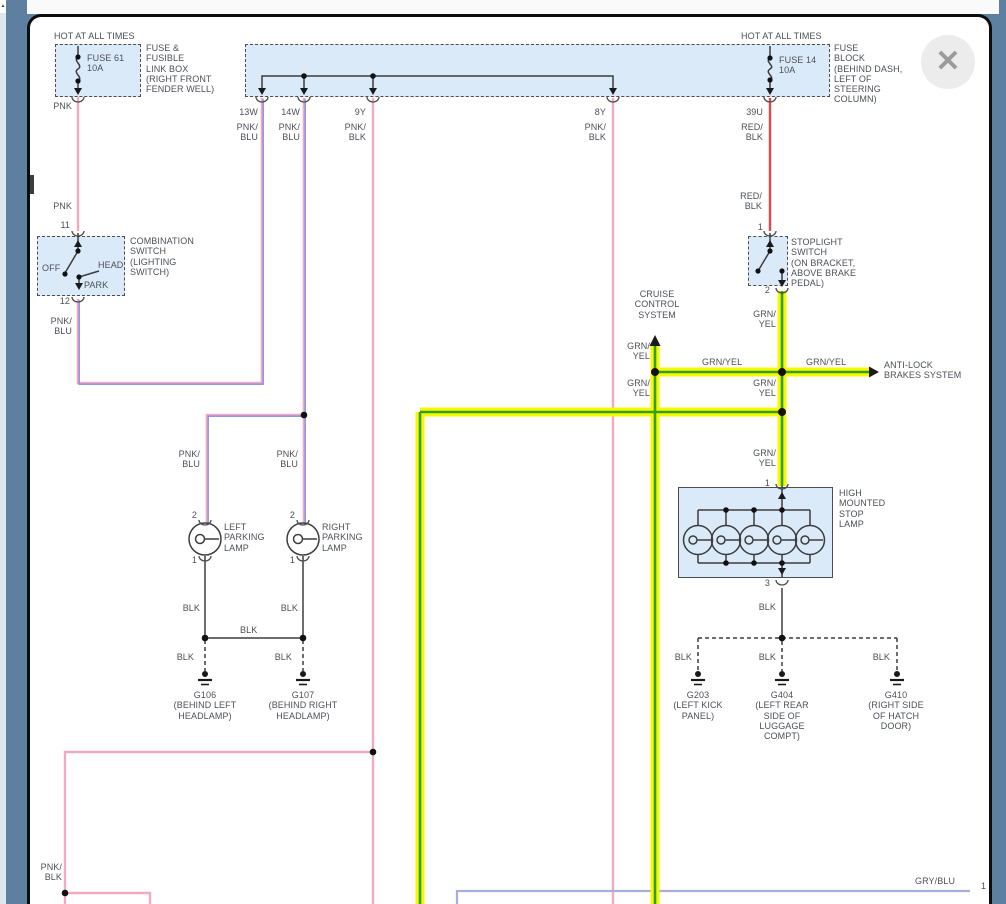  Describe the element at coordinates (638, 388) in the screenshot. I see `wire-label-grnyel-below-cruise: GRN/ YEL` at that location.